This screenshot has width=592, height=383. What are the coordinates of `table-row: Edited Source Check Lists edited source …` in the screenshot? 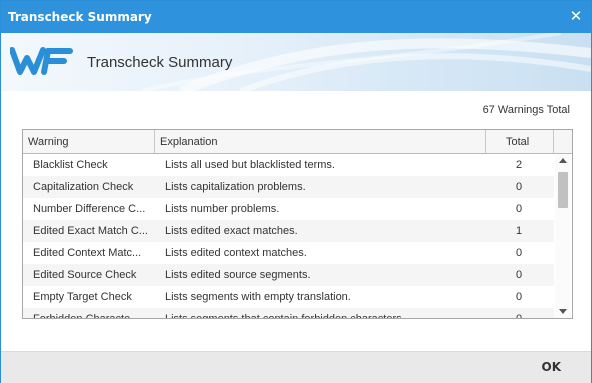 It's located at (288, 275).